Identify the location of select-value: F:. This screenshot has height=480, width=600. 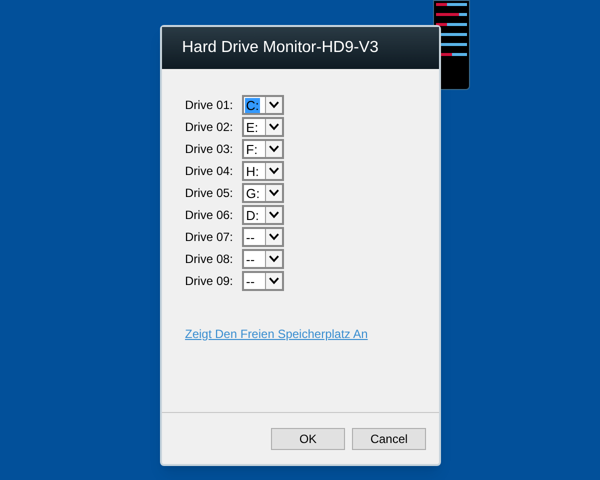
(252, 149).